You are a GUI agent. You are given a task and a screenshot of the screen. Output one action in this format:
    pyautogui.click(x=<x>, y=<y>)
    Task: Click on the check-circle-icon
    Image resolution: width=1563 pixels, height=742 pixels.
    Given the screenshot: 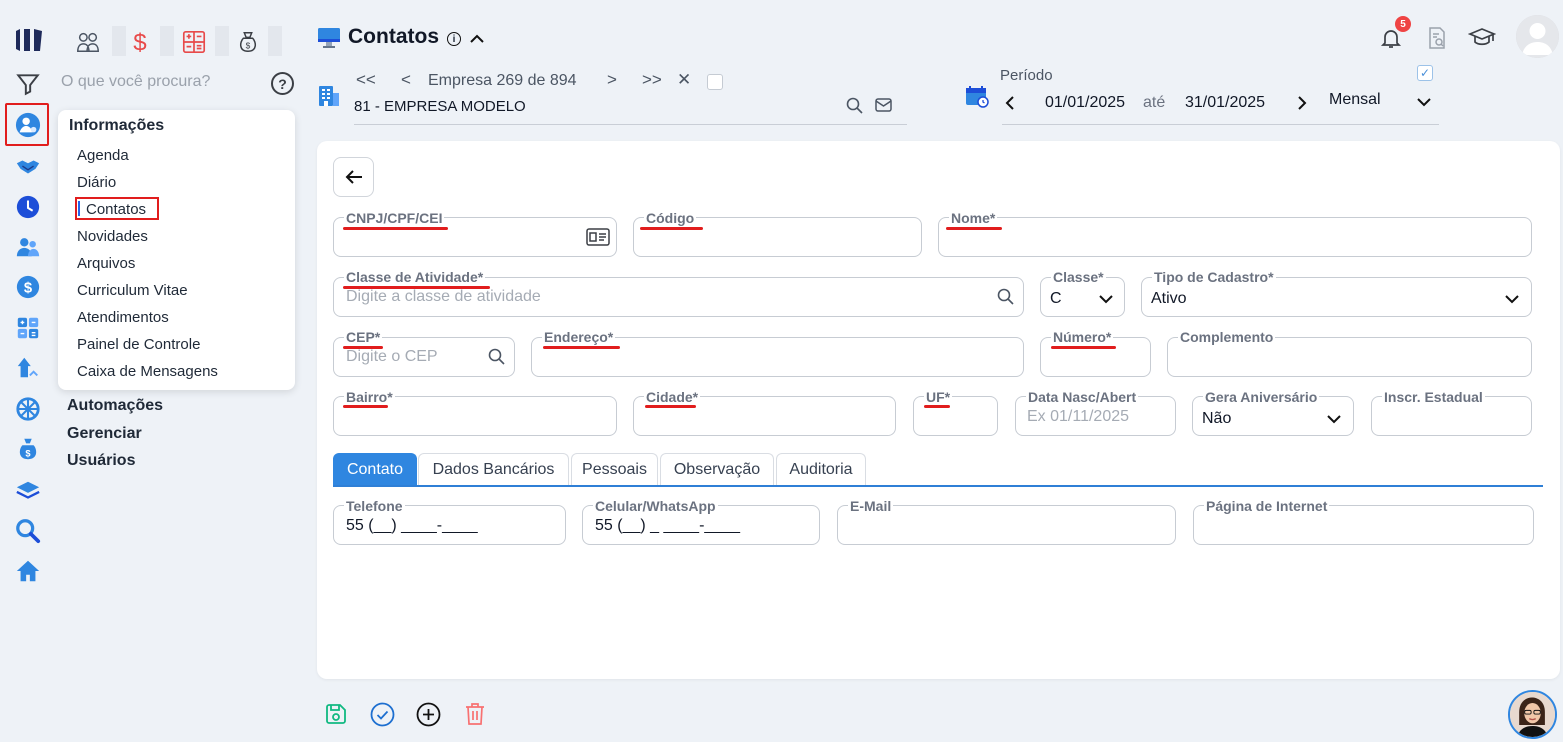 What is the action you would take?
    pyautogui.click(x=382, y=714)
    